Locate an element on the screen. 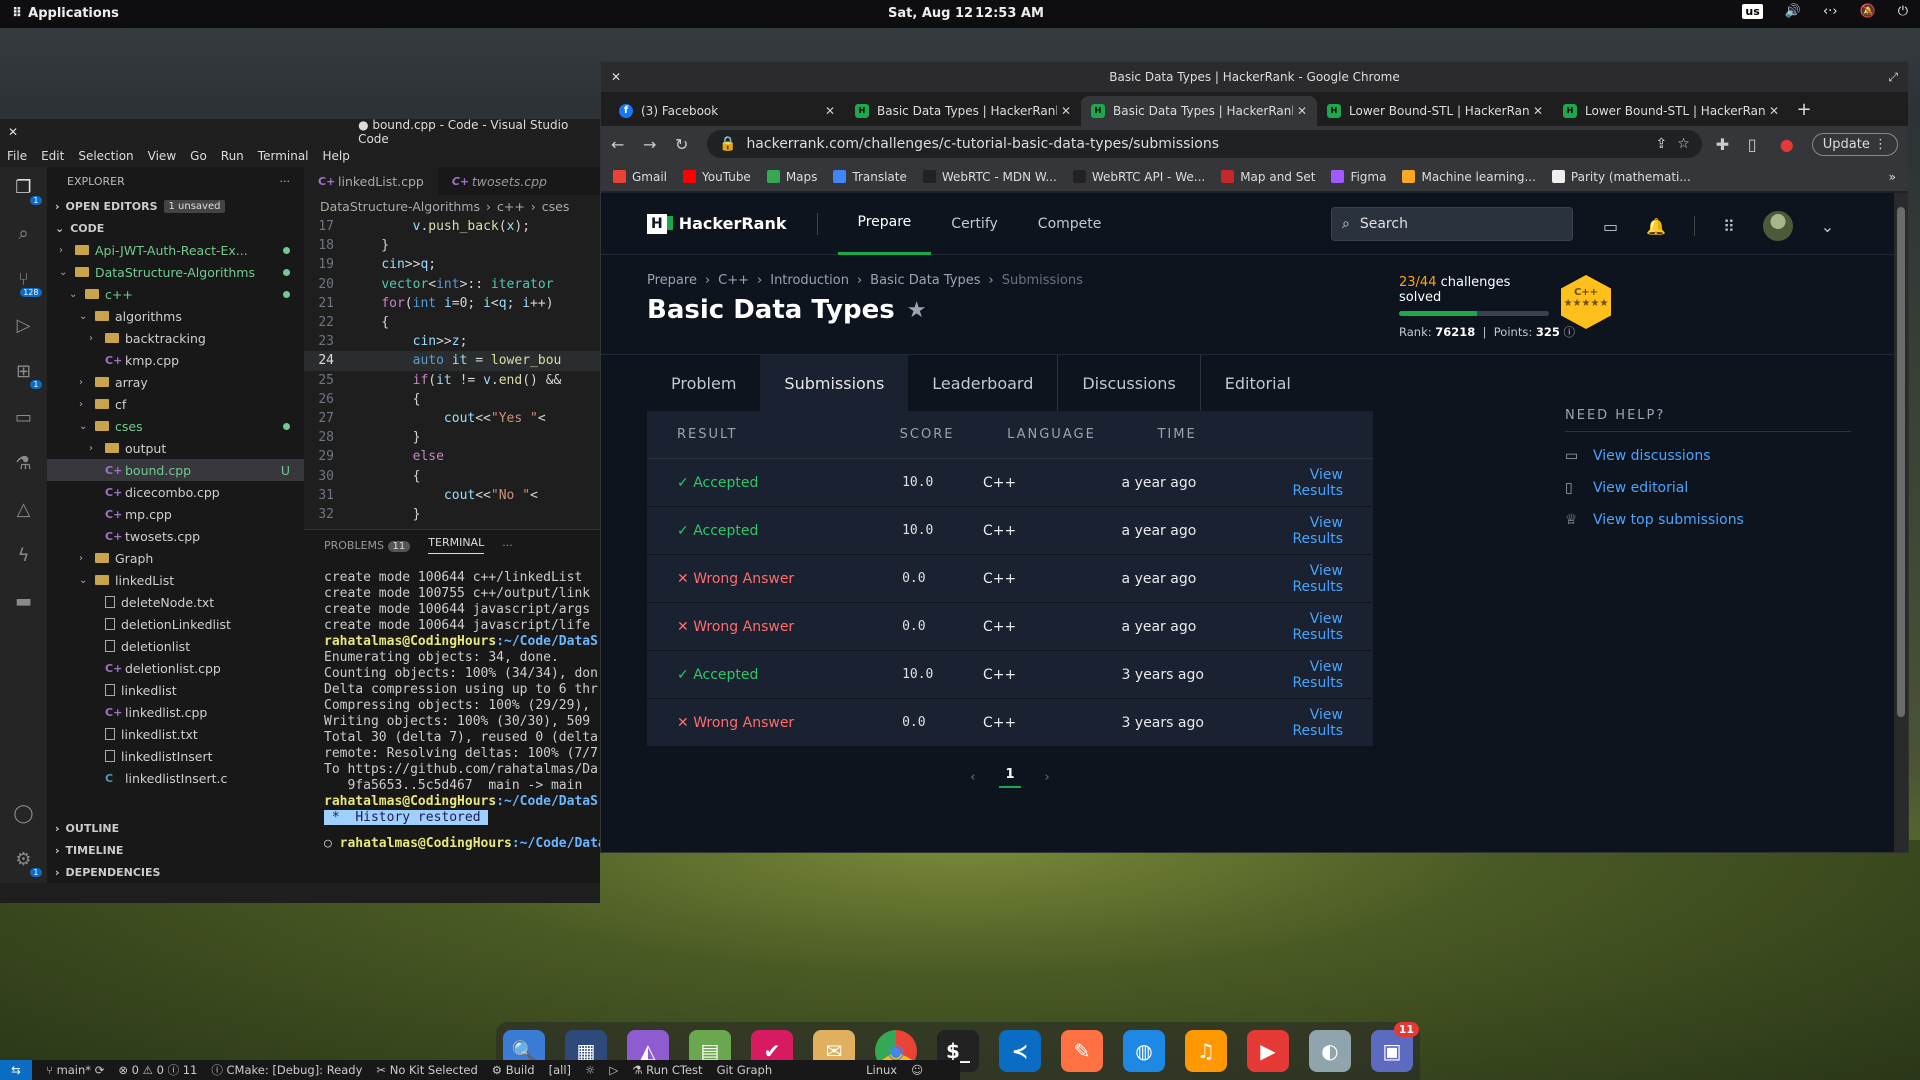  dock-music-icon: ♫ is located at coordinates (1206, 1051).